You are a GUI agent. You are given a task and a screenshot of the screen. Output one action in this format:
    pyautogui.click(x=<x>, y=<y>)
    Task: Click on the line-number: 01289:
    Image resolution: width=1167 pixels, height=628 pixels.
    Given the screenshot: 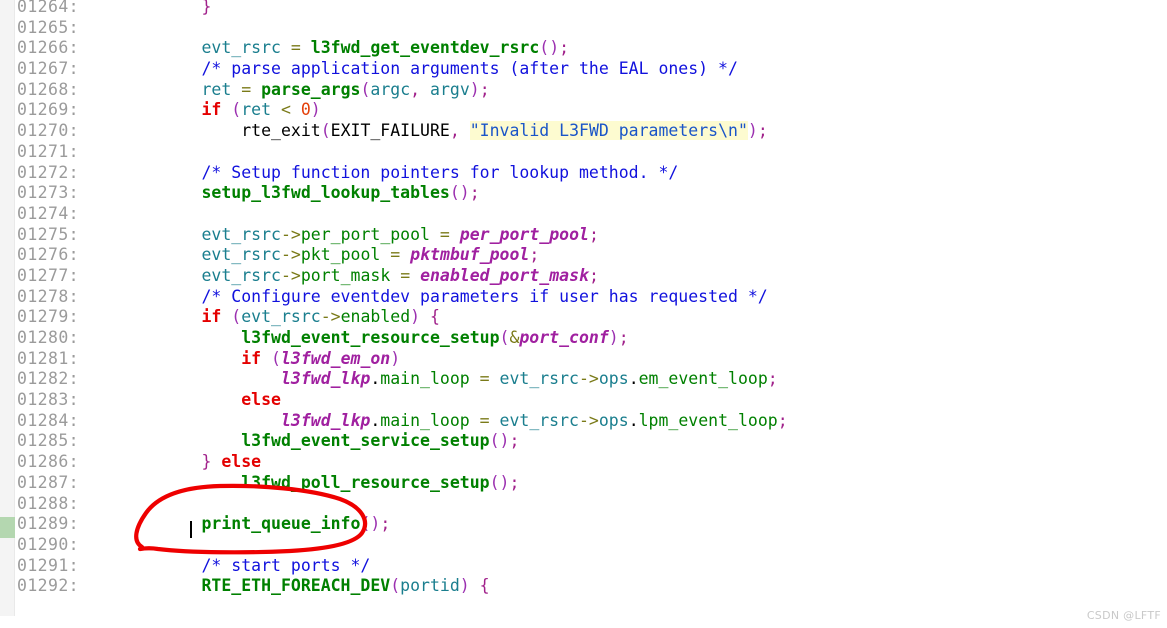 What is the action you would take?
    pyautogui.click(x=48, y=524)
    